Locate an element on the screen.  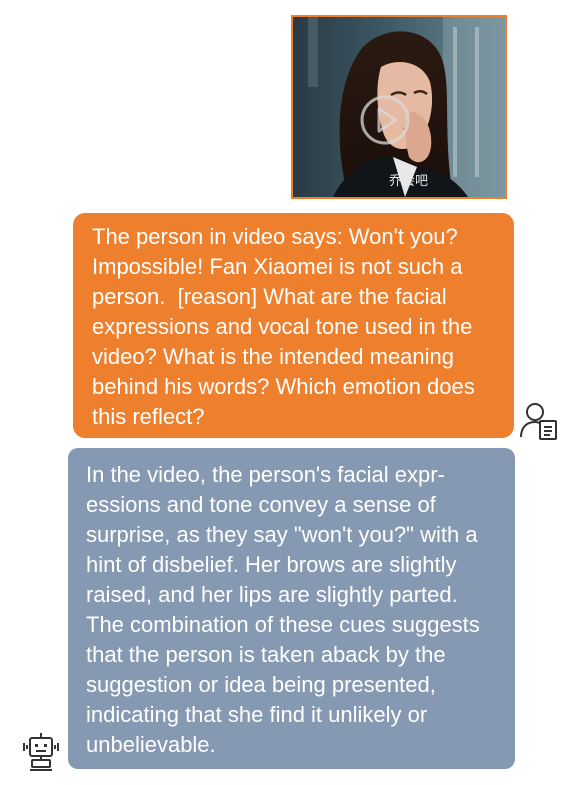
robot-icon is located at coordinates (41, 752).